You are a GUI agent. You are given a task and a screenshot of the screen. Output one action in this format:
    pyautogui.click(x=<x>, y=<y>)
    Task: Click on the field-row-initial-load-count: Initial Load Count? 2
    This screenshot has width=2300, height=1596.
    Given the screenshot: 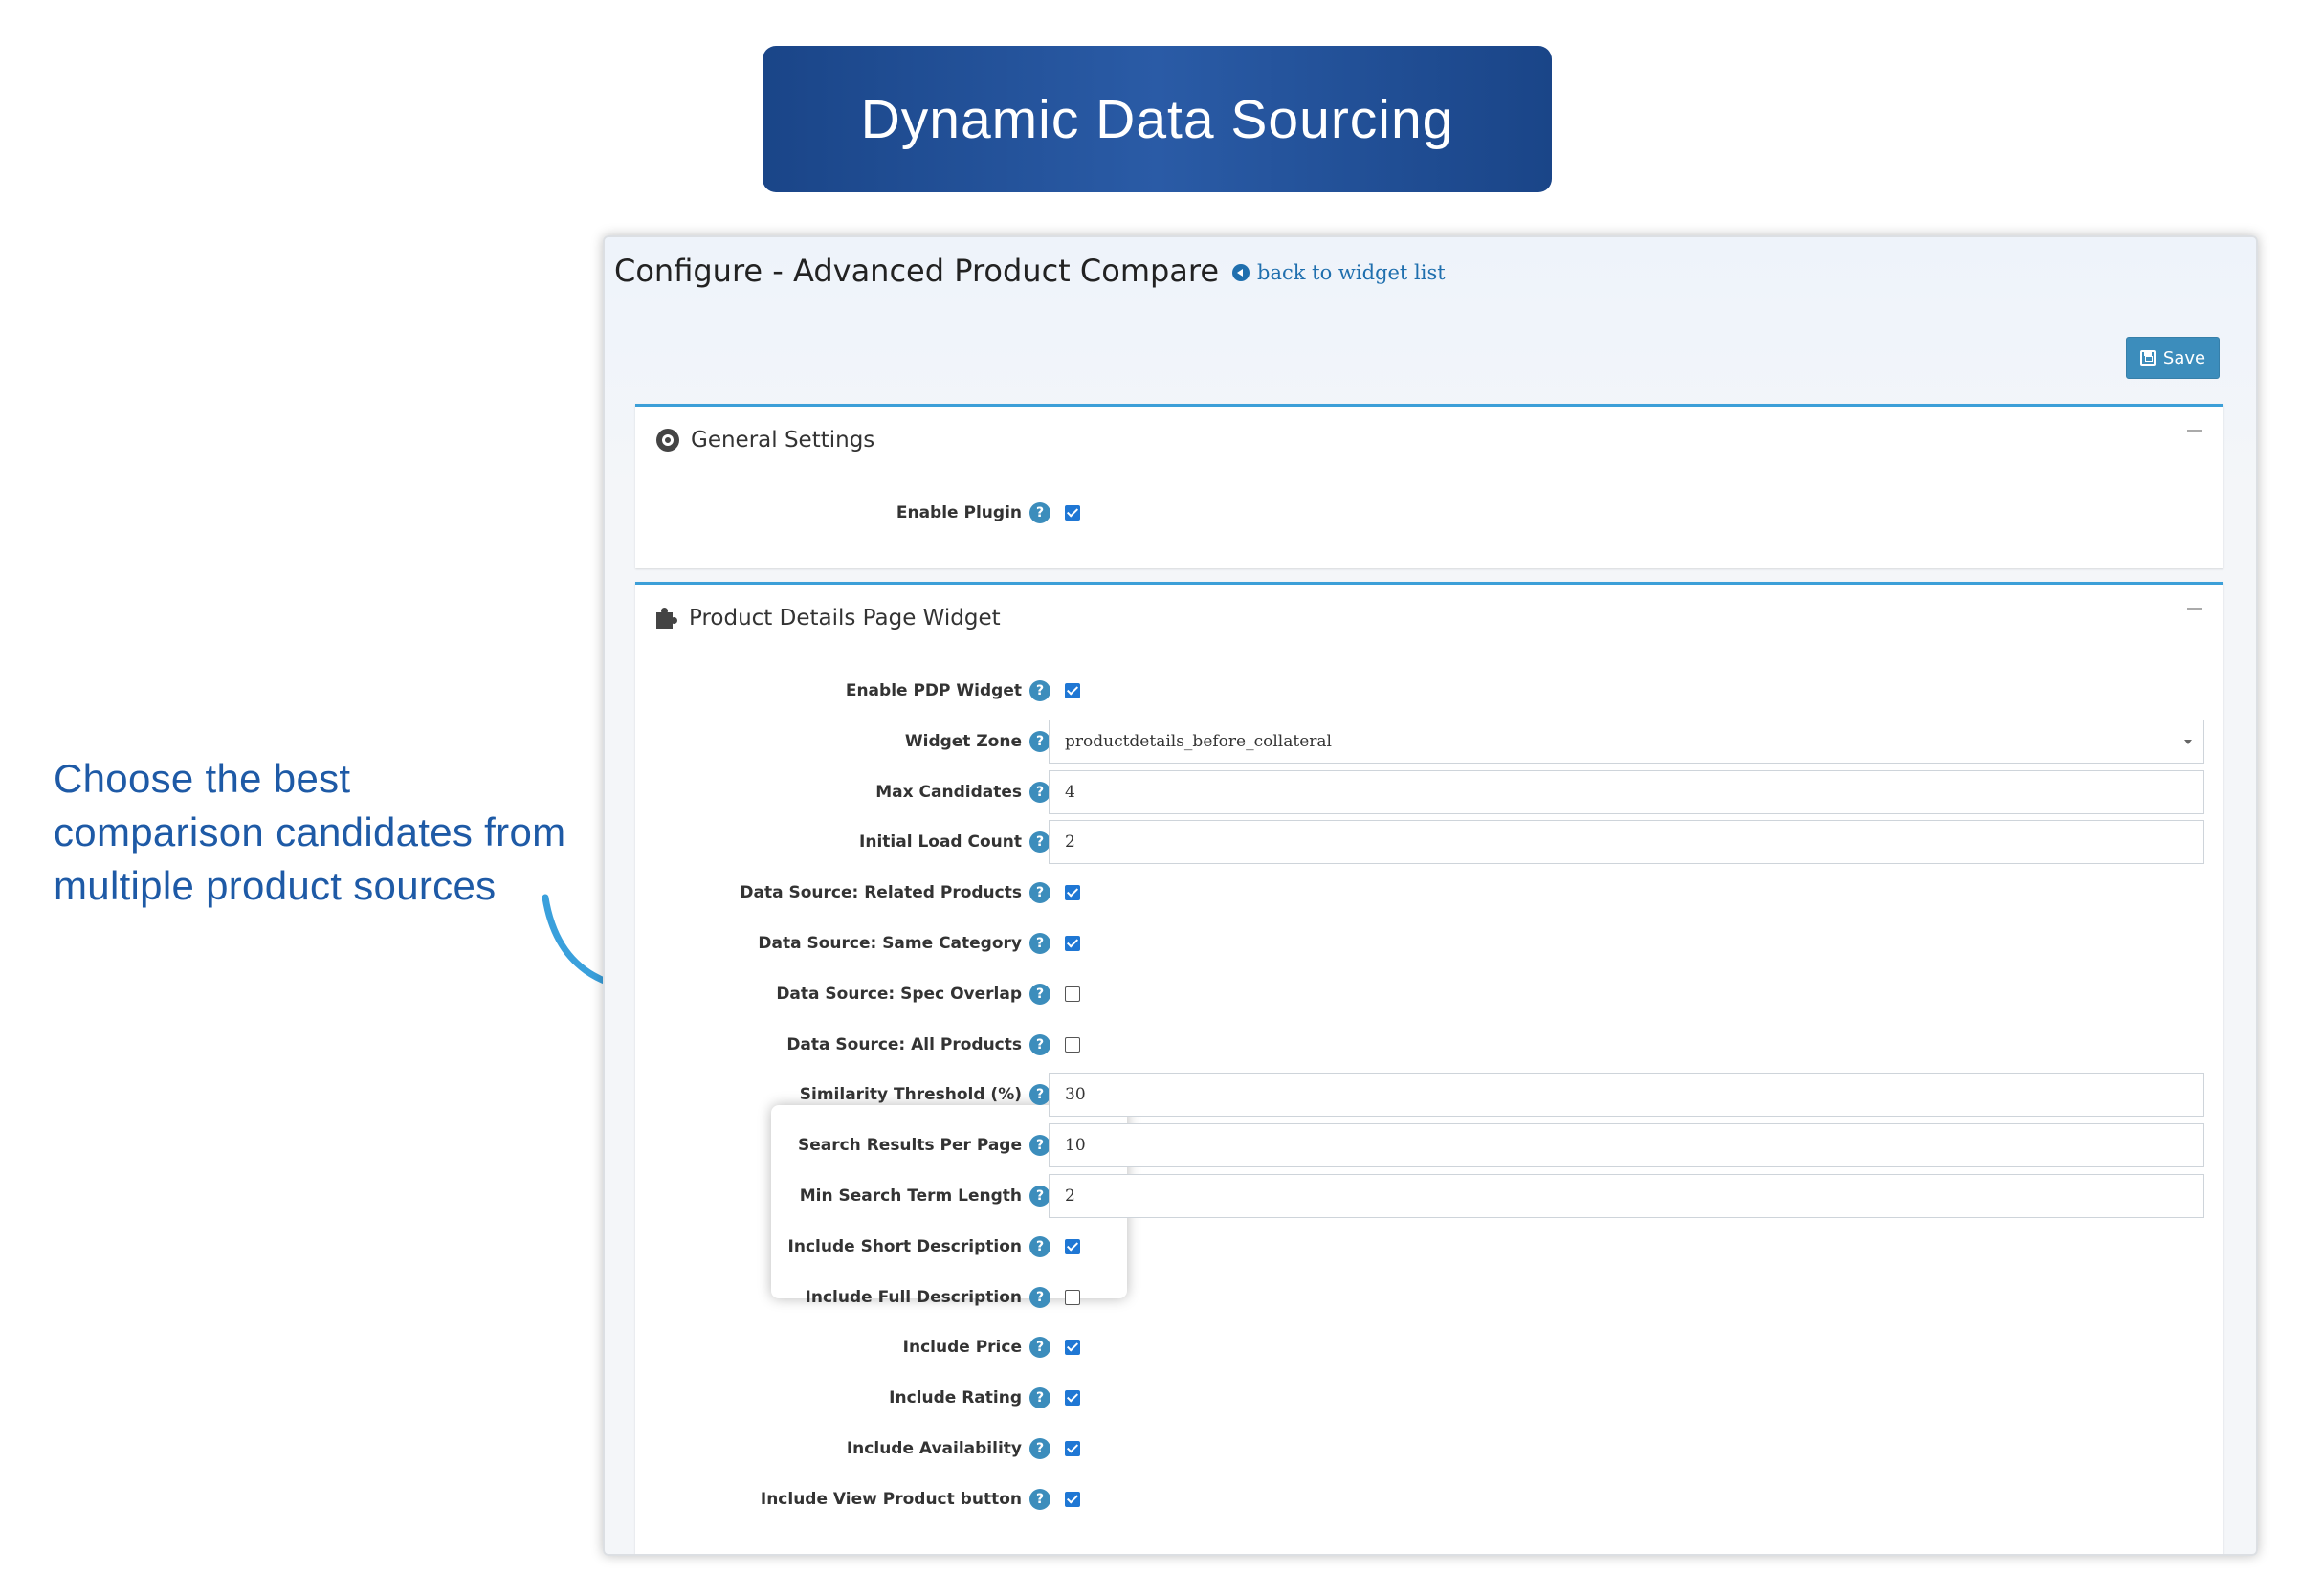 What is the action you would take?
    pyautogui.click(x=1429, y=843)
    